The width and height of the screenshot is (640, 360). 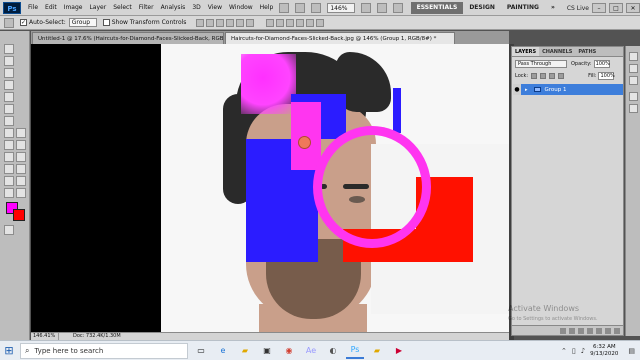 What do you see at coordinates (572, 330) in the screenshot?
I see `layer-style-icon` at bounding box center [572, 330].